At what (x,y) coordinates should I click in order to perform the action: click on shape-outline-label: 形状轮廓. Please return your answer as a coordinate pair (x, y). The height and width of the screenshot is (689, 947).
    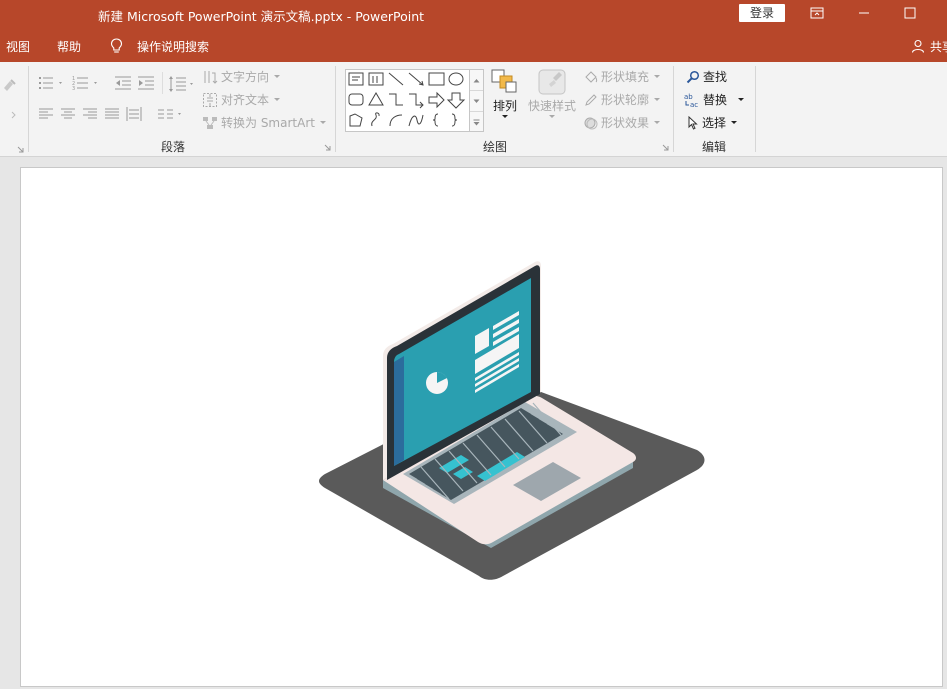
    Looking at the image, I should click on (625, 100).